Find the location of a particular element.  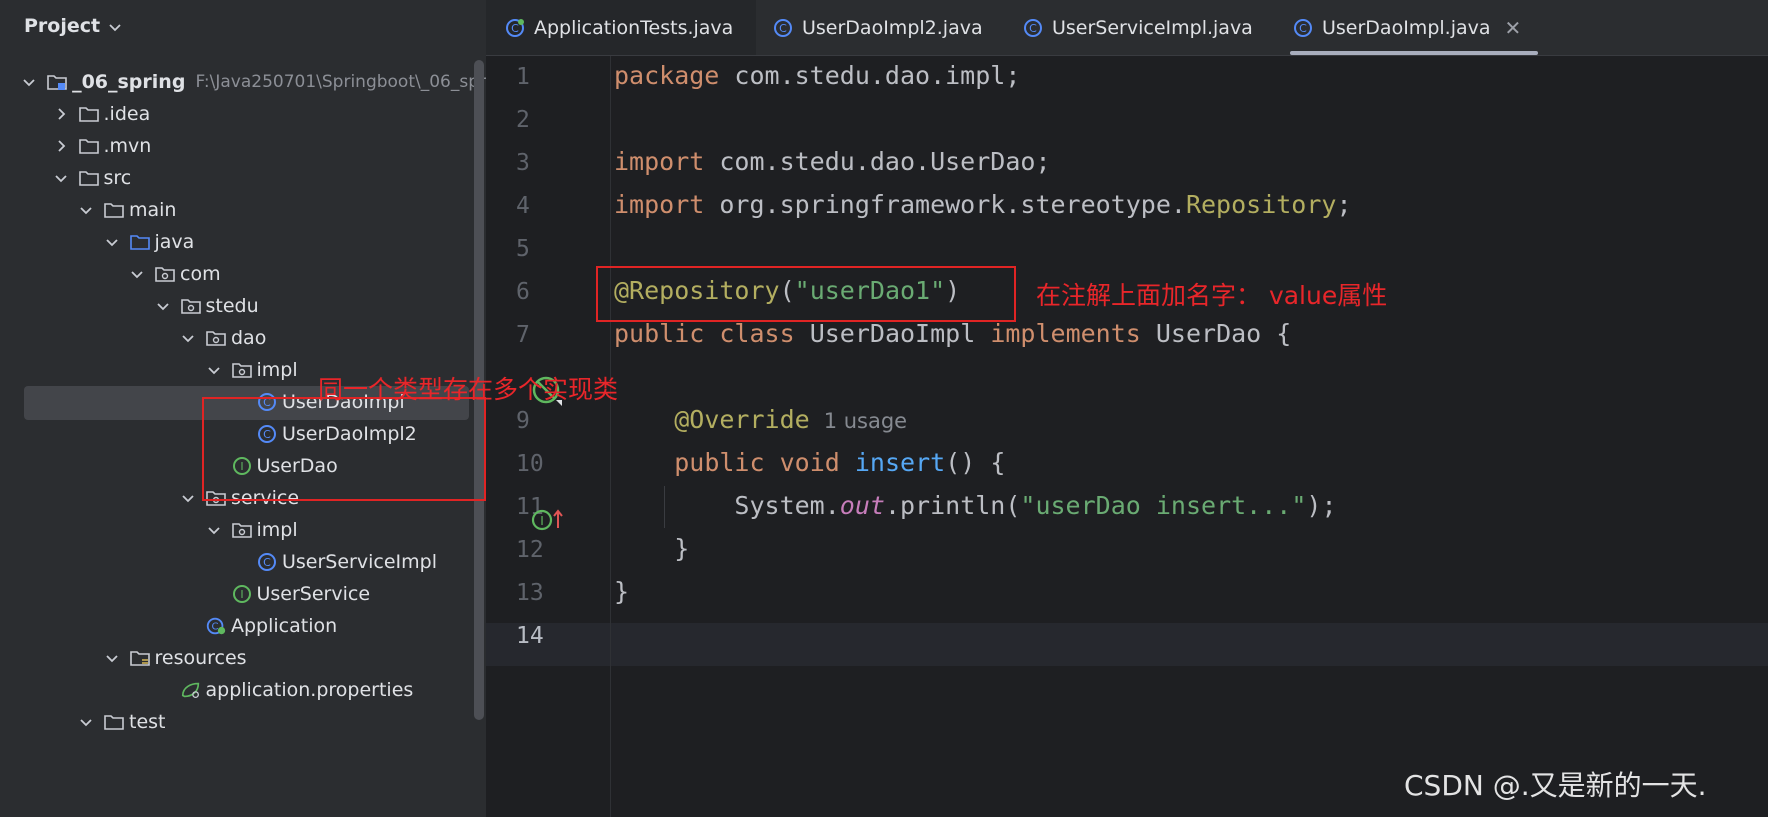

tree-item: com is located at coordinates (243, 274).